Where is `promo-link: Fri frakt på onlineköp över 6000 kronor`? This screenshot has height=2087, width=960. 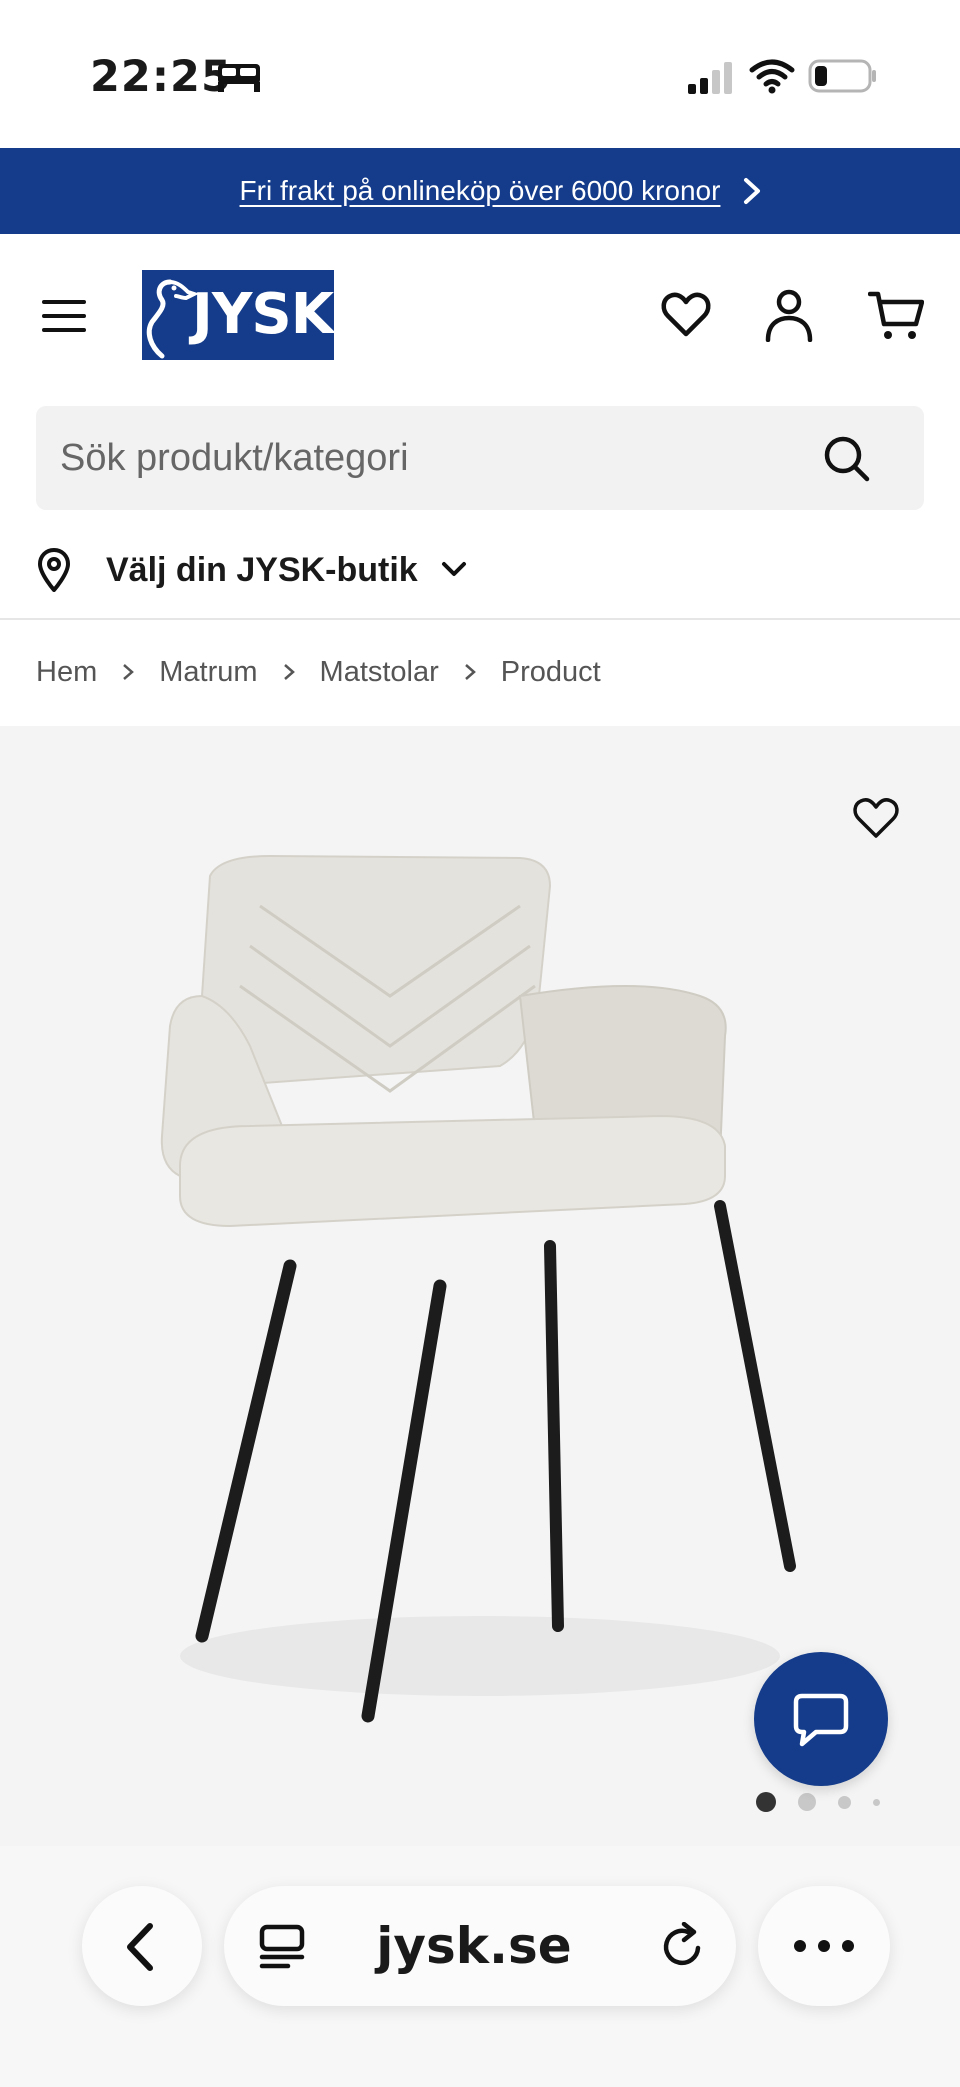
promo-link: Fri frakt på onlineköp över 6000 kronor is located at coordinates (480, 191).